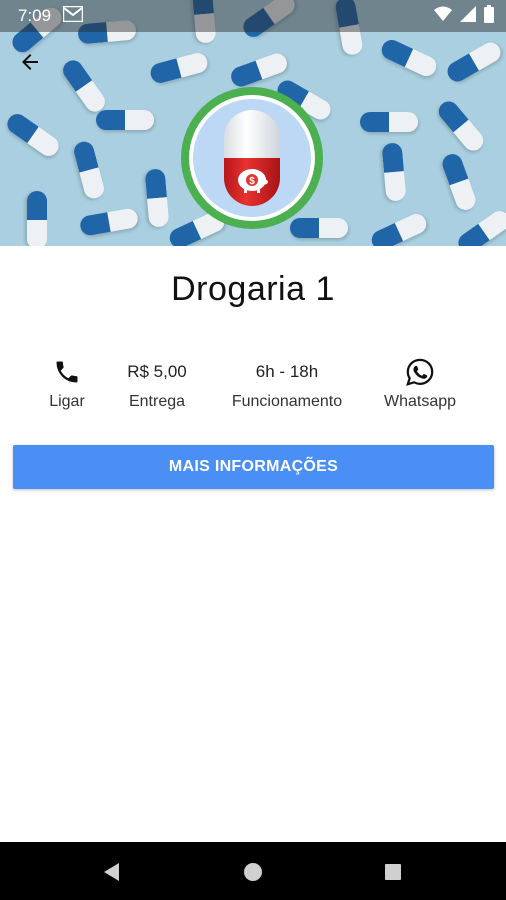 The height and width of the screenshot is (900, 506). I want to click on battery-icon, so click(489, 16).